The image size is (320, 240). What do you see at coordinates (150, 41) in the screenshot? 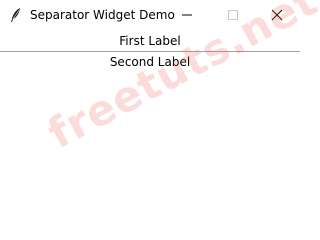
I see `first-label: First Label` at bounding box center [150, 41].